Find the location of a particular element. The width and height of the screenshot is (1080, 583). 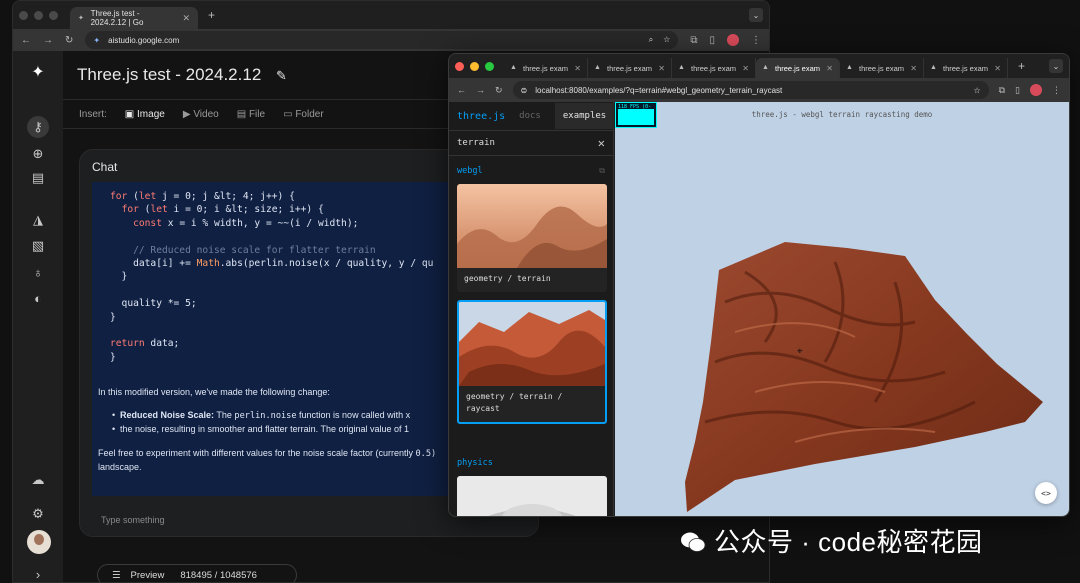

insert-label: Insert: is located at coordinates (93, 114).